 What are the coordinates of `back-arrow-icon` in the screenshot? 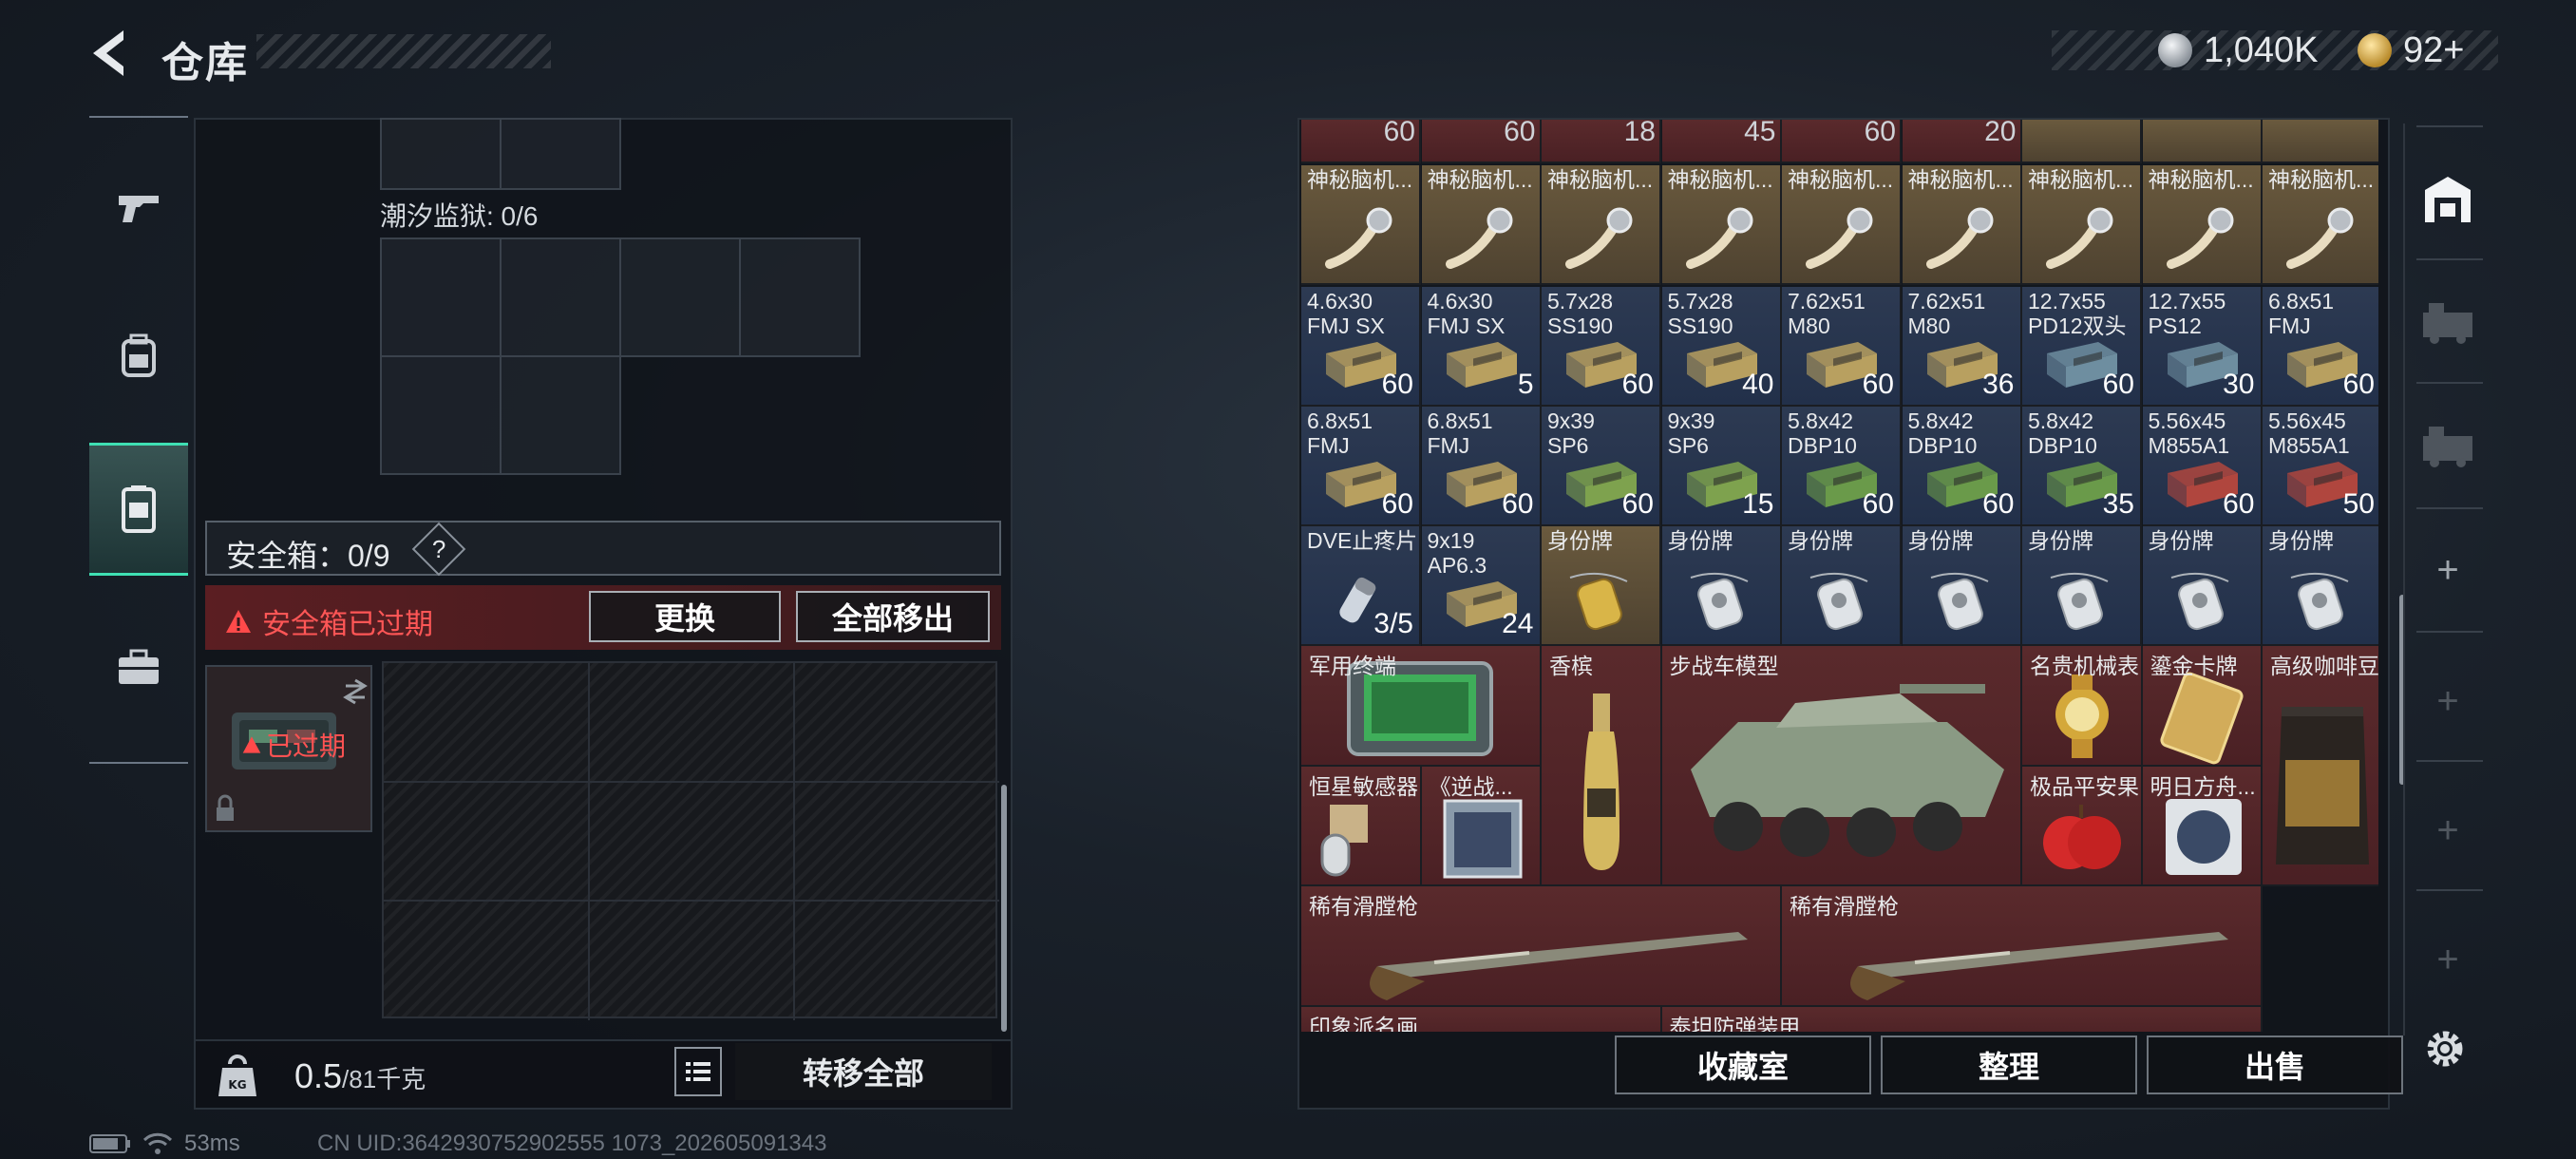 It's located at (112, 53).